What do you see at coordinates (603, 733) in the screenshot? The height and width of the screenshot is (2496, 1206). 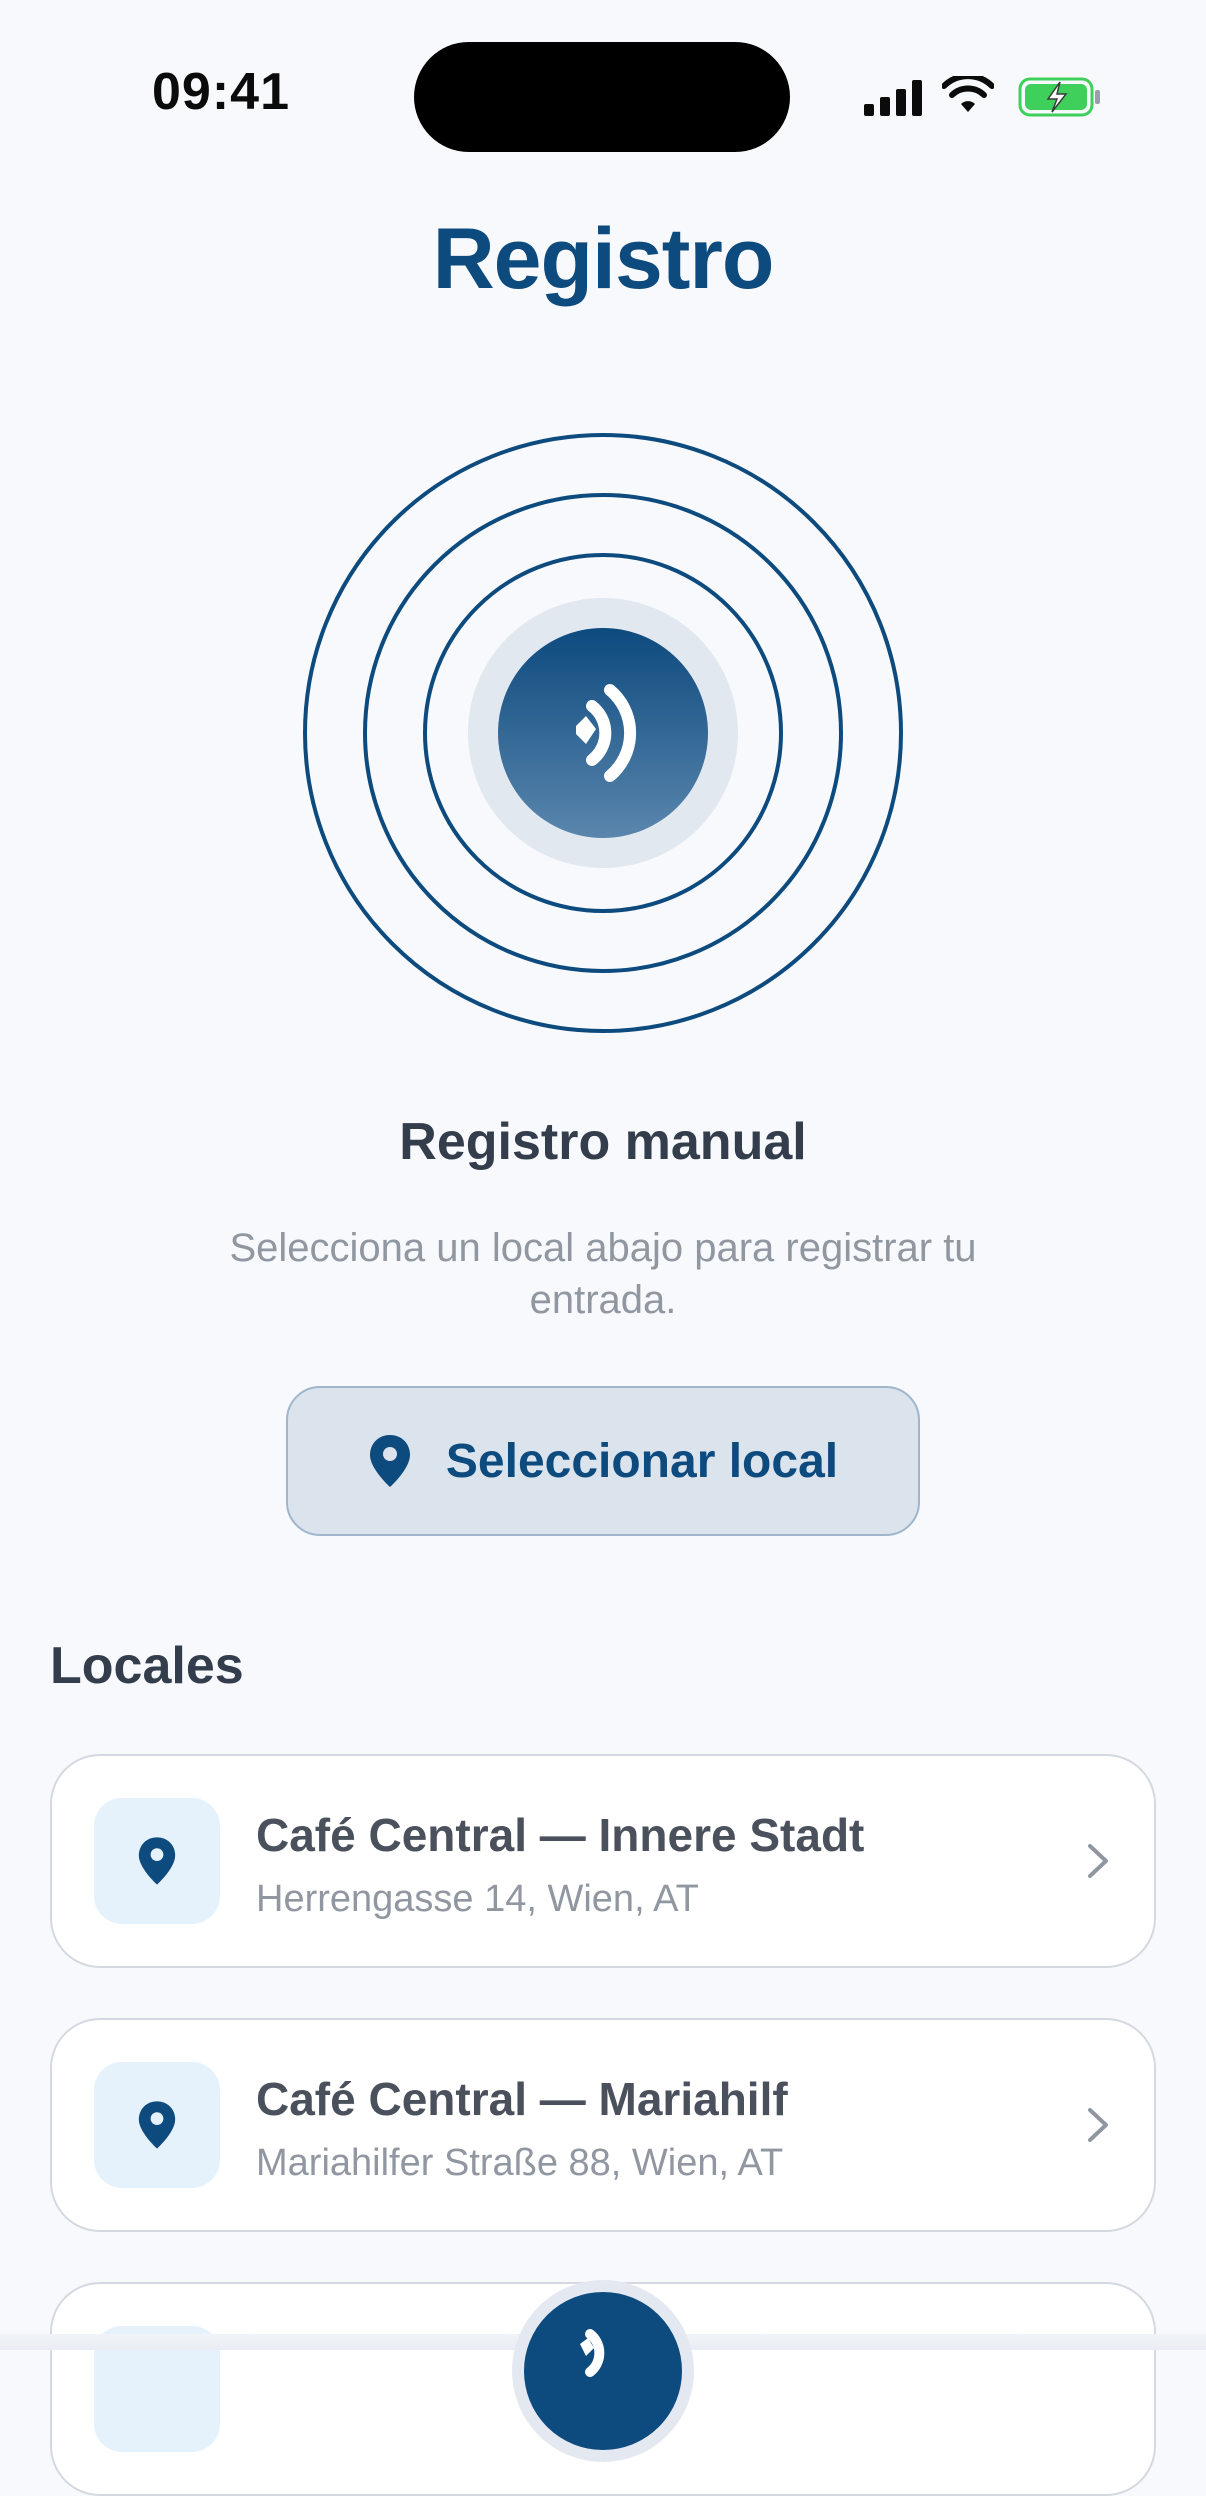 I see `nfc-scanner` at bounding box center [603, 733].